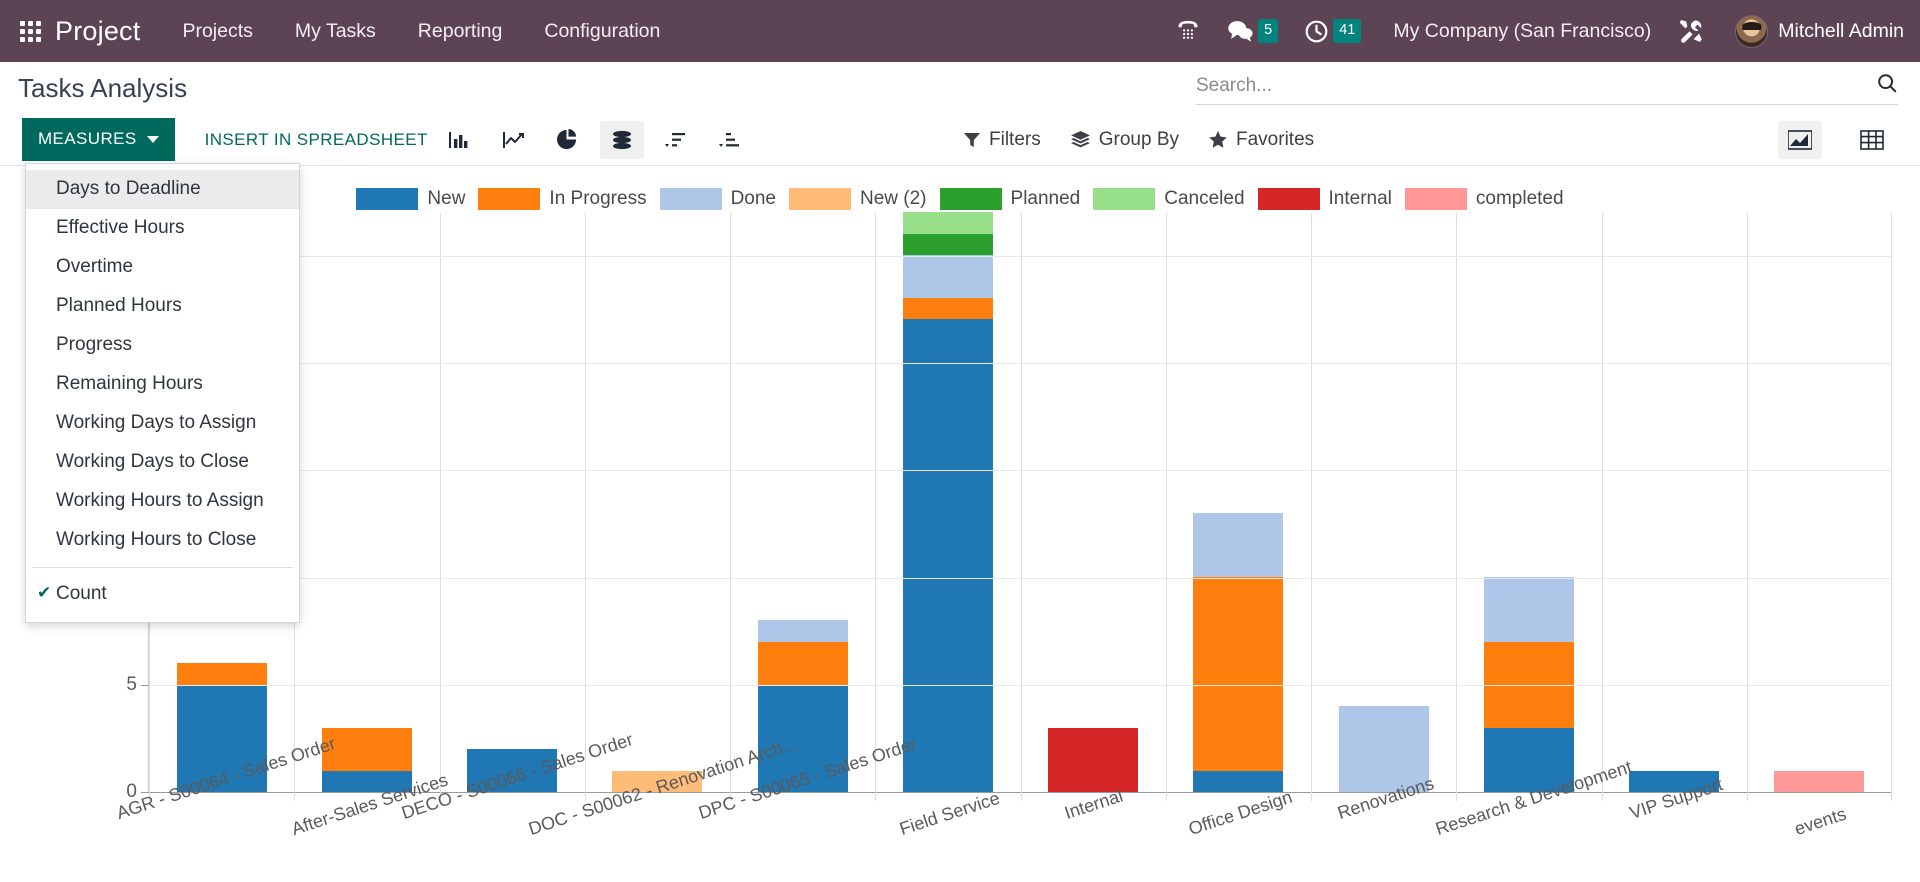 The width and height of the screenshot is (1920, 882). I want to click on bar-chart-icon, so click(460, 140).